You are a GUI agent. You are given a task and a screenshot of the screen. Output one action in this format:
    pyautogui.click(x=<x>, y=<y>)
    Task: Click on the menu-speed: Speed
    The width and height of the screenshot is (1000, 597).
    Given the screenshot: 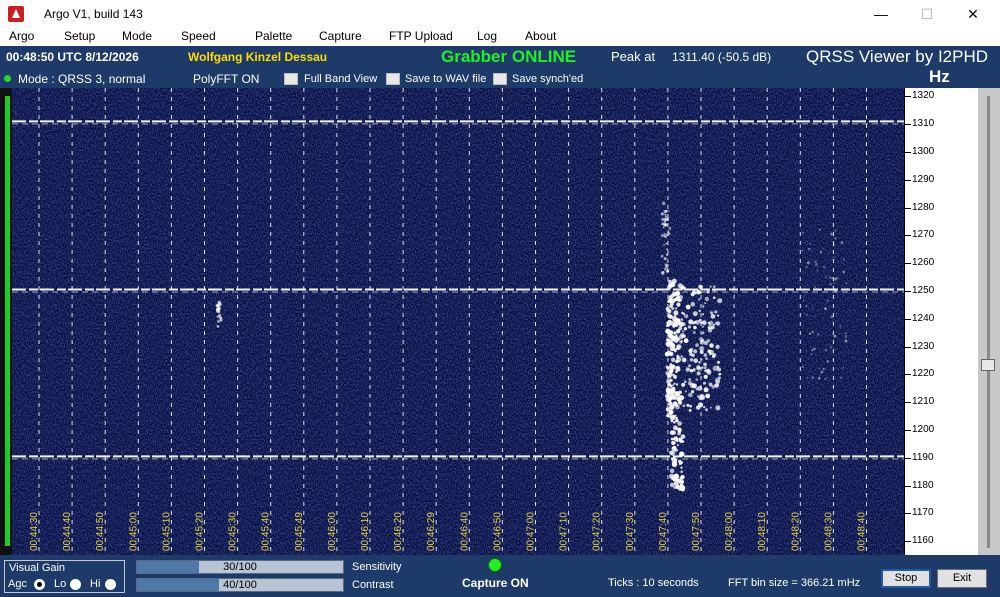 What is the action you would take?
    pyautogui.click(x=198, y=36)
    